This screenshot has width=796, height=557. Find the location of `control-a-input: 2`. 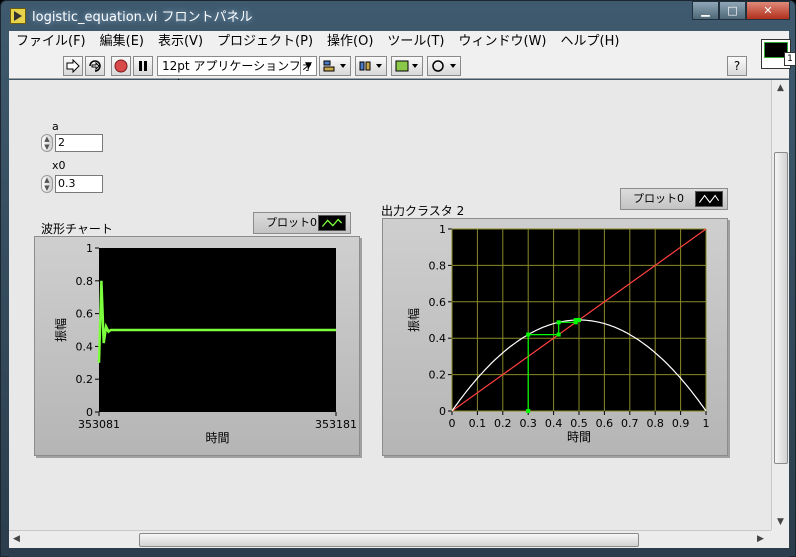

control-a-input: 2 is located at coordinates (79, 143).